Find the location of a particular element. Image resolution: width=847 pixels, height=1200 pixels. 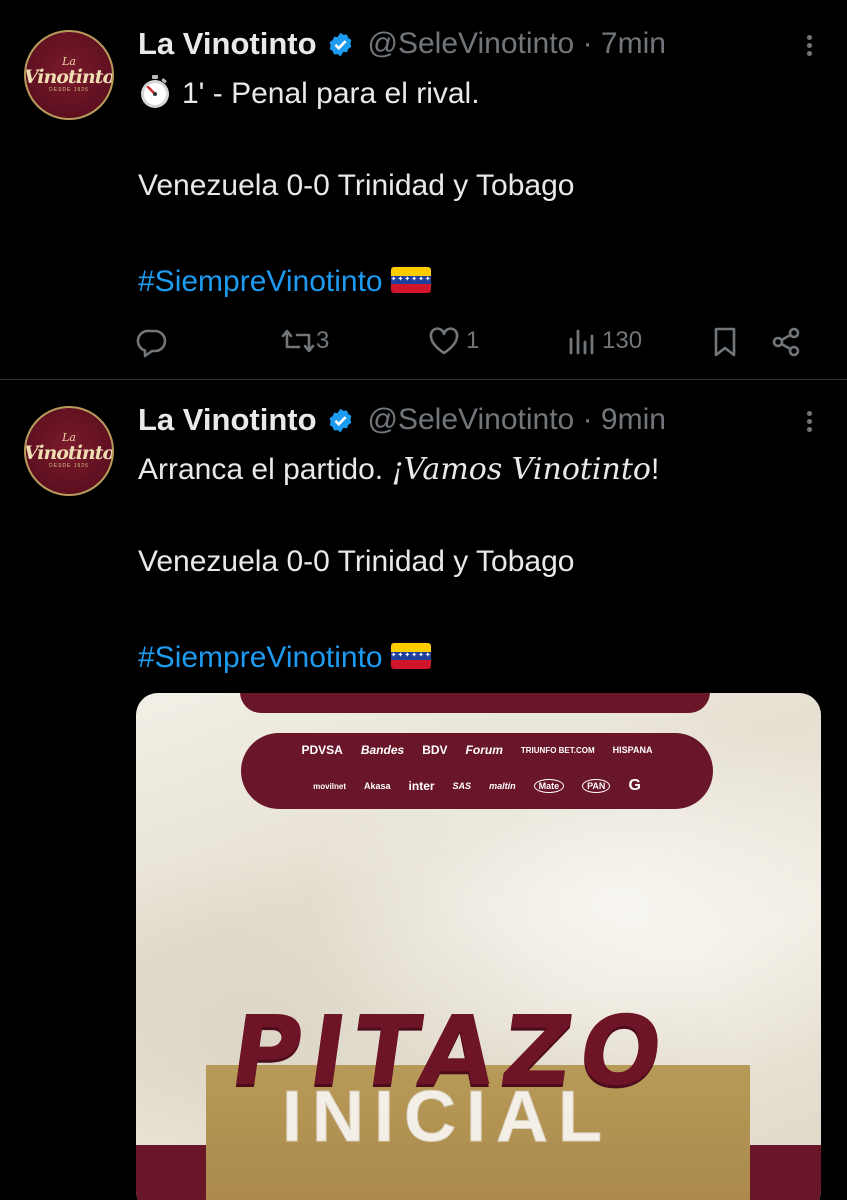

sponsor-logo: BDV is located at coordinates (435, 750).